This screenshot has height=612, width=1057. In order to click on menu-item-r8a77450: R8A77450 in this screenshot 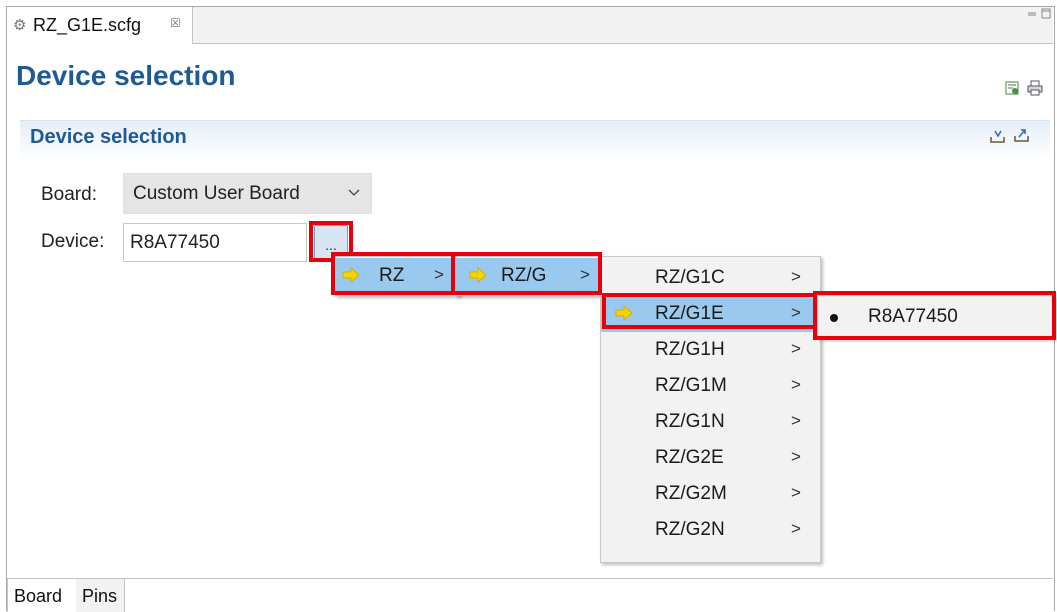, I will do `click(936, 317)`.